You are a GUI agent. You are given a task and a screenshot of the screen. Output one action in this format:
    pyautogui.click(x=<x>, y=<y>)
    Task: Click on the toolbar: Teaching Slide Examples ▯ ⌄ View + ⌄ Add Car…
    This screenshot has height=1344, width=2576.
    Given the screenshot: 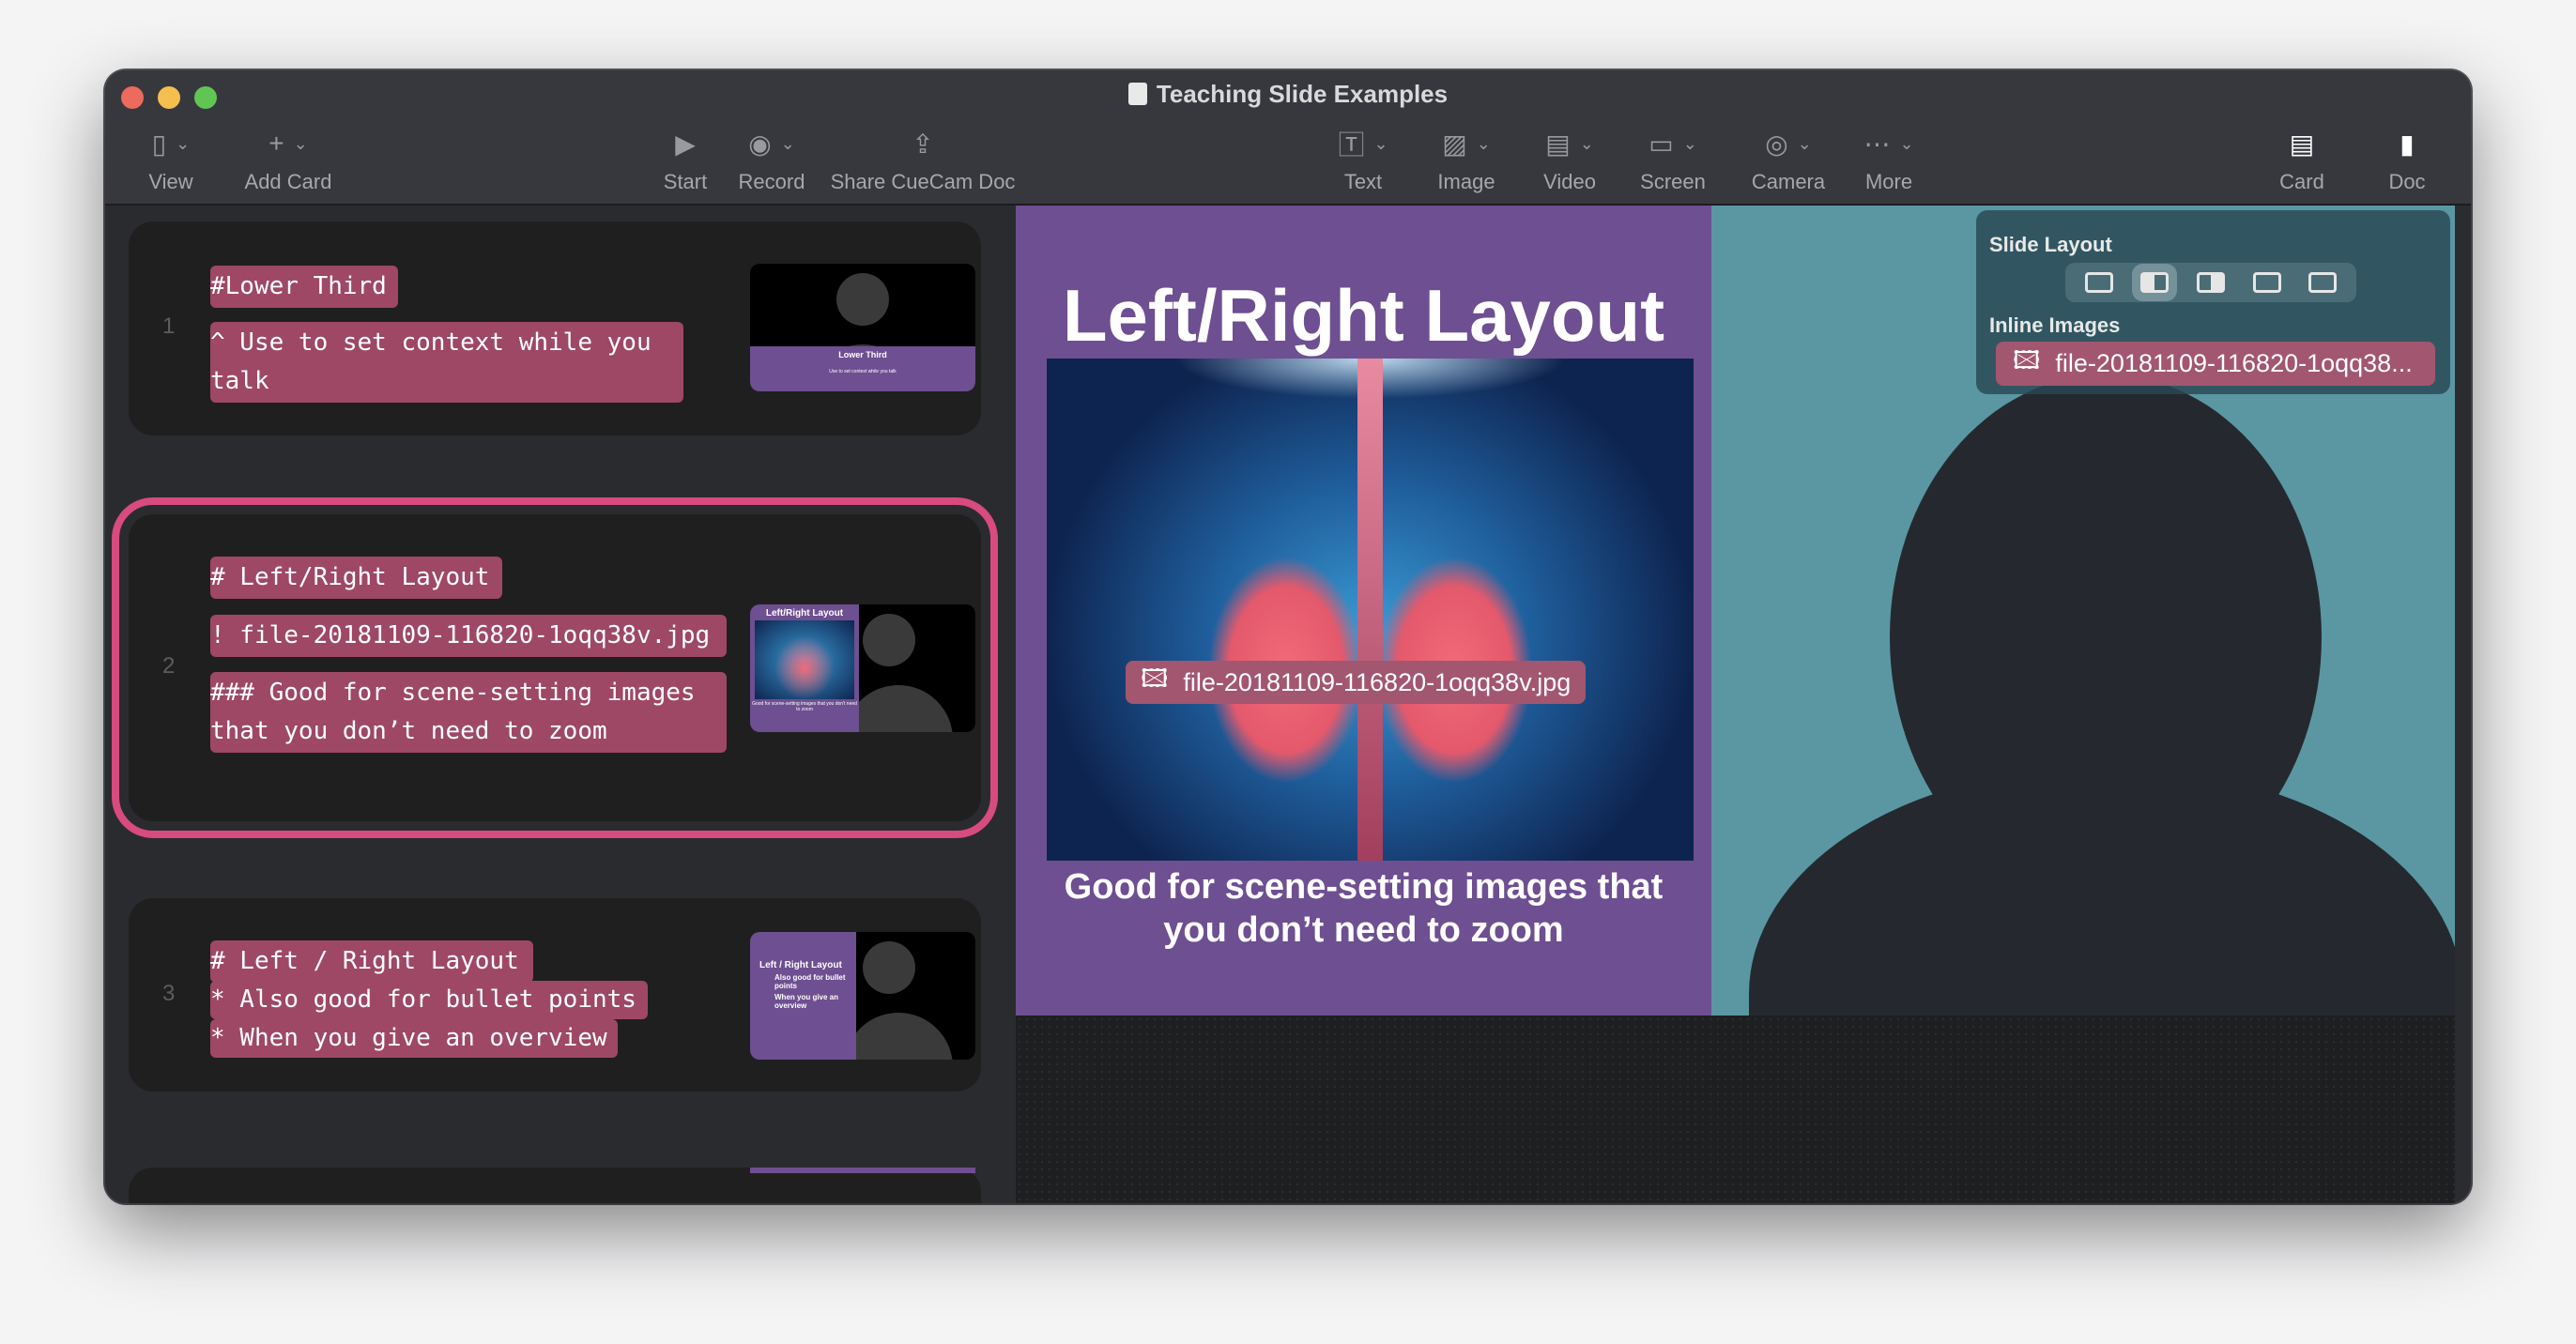 What is the action you would take?
    pyautogui.click(x=1288, y=138)
    